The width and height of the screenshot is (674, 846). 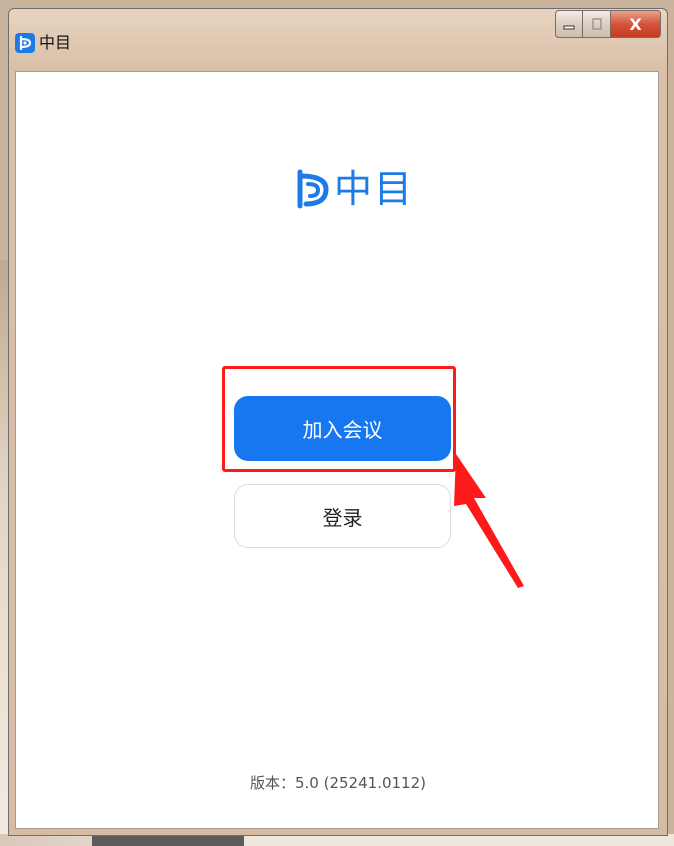 I want to click on maximize-icon, so click(x=596, y=24).